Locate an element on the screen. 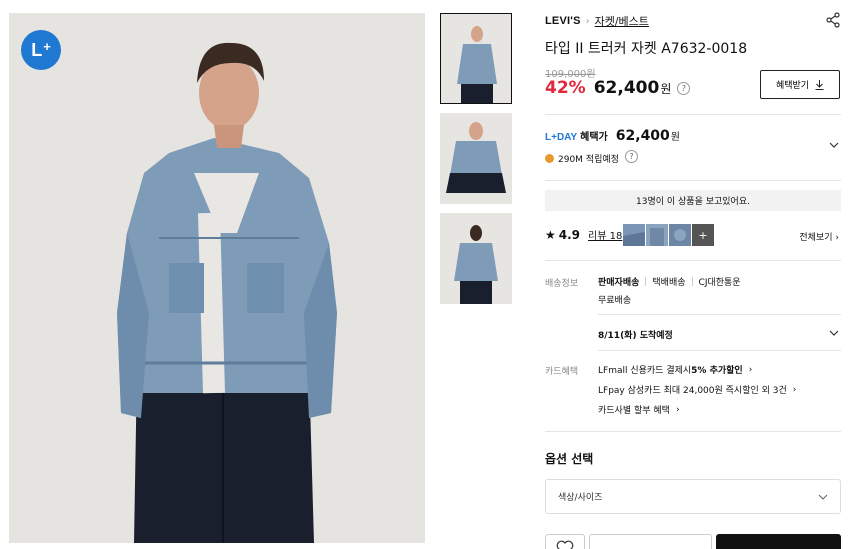 This screenshot has width=850, height=549. buy-now-button is located at coordinates (778, 541).